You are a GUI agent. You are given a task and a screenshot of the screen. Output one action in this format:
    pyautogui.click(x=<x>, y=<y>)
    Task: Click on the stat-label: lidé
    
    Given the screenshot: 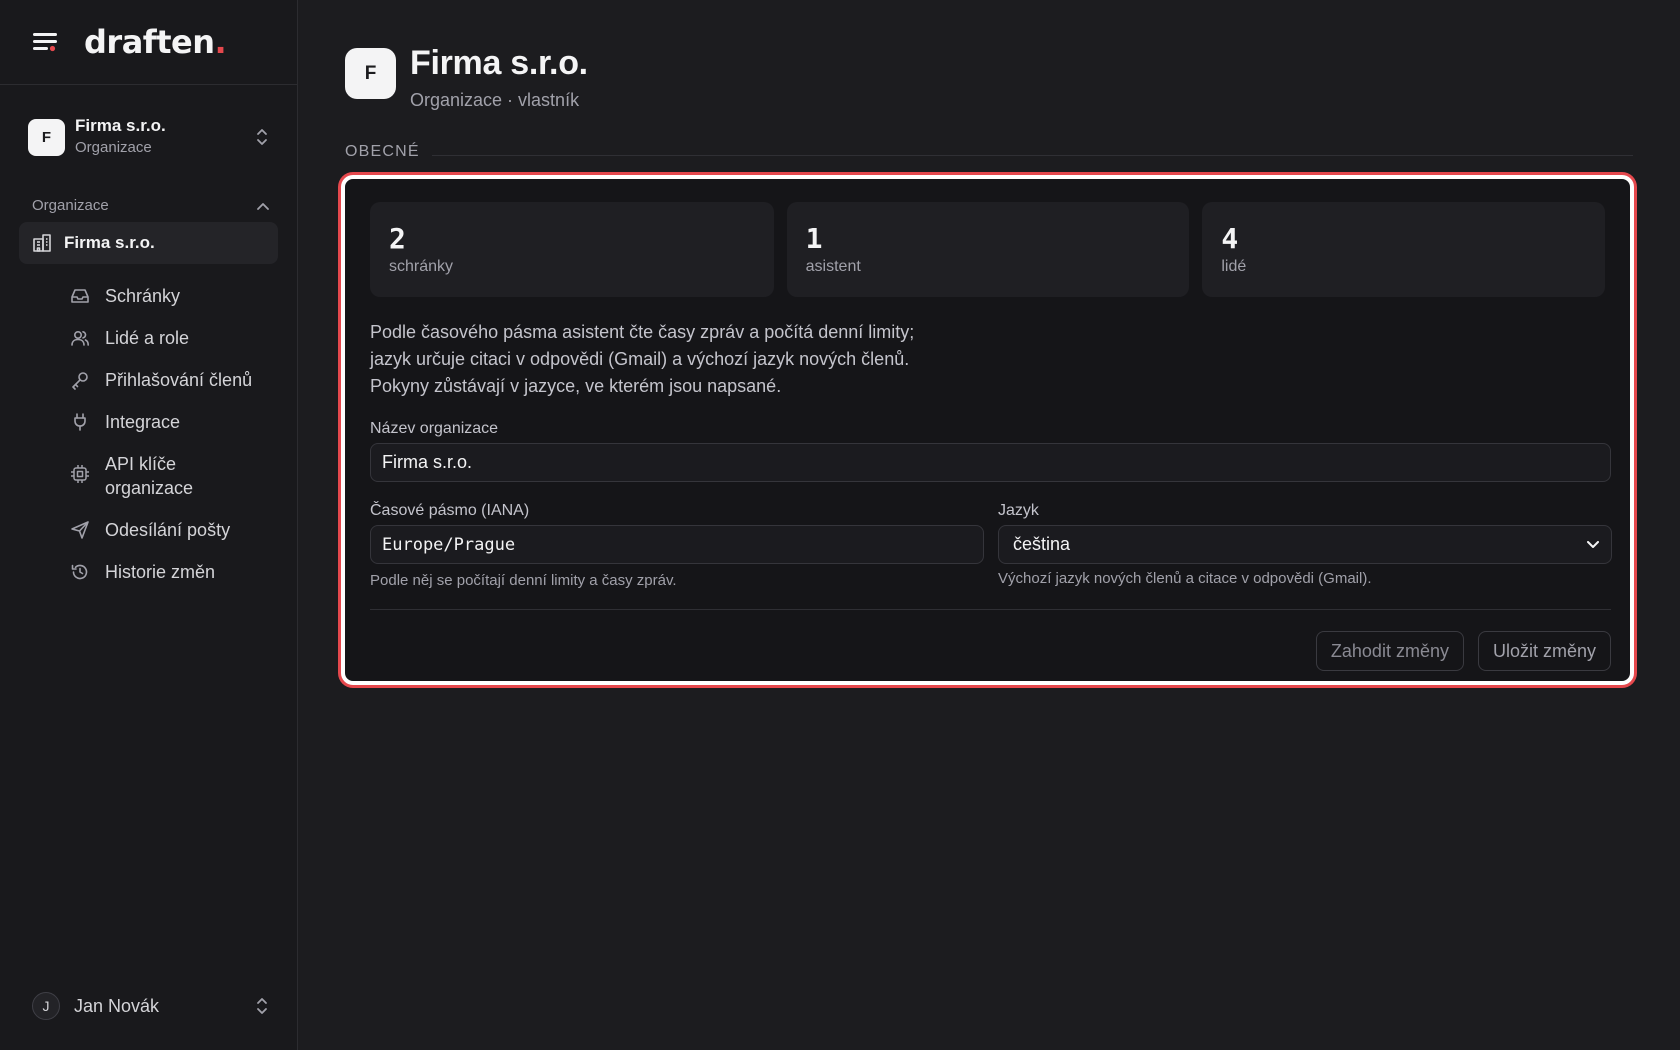 What is the action you would take?
    pyautogui.click(x=1234, y=266)
    